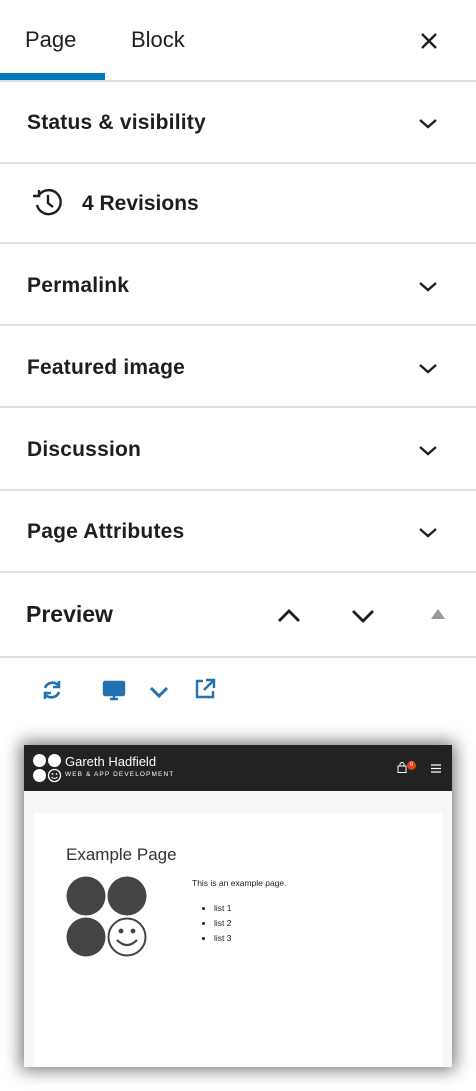 Image resolution: width=476 pixels, height=1091 pixels. I want to click on history-icon, so click(47, 202).